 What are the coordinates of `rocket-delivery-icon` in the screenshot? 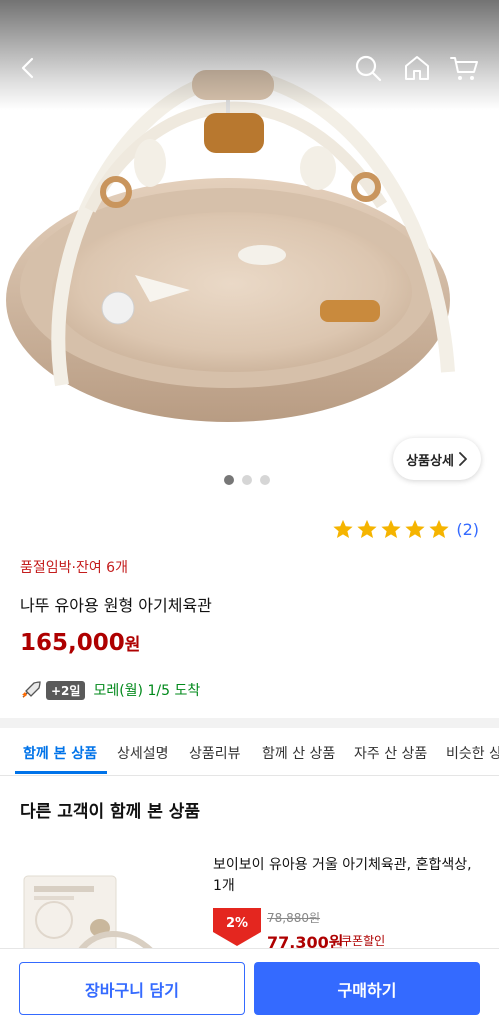 It's located at (31, 689).